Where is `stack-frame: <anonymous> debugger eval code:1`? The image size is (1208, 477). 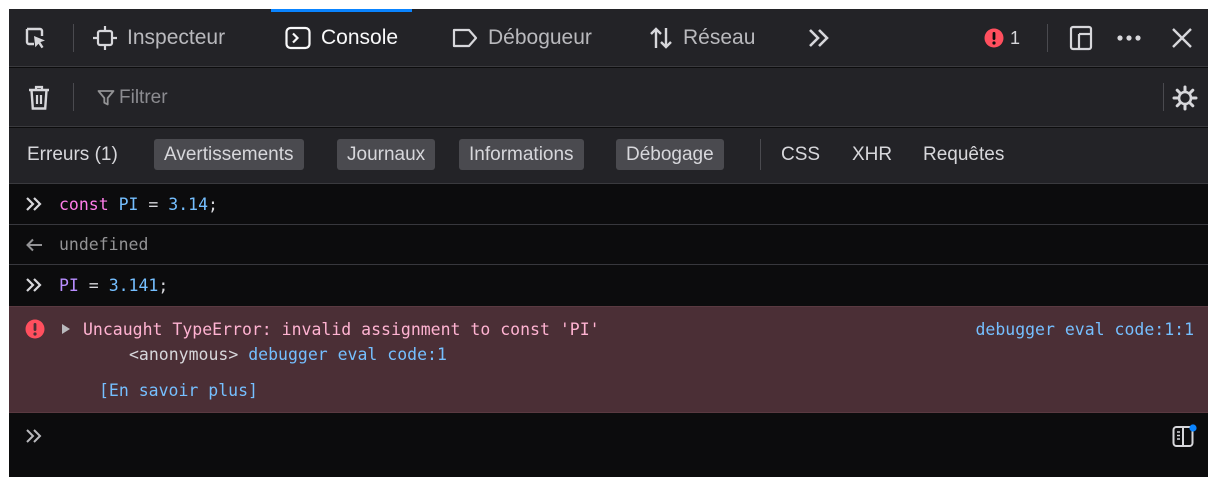 stack-frame: <anonymous> debugger eval code:1 is located at coordinates (288, 354).